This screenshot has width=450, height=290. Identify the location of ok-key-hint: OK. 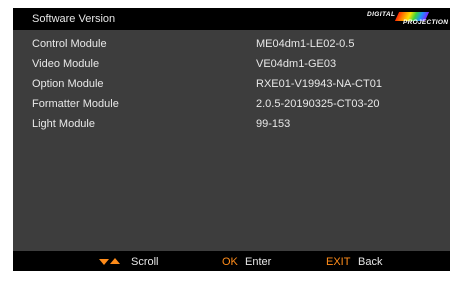
(230, 262).